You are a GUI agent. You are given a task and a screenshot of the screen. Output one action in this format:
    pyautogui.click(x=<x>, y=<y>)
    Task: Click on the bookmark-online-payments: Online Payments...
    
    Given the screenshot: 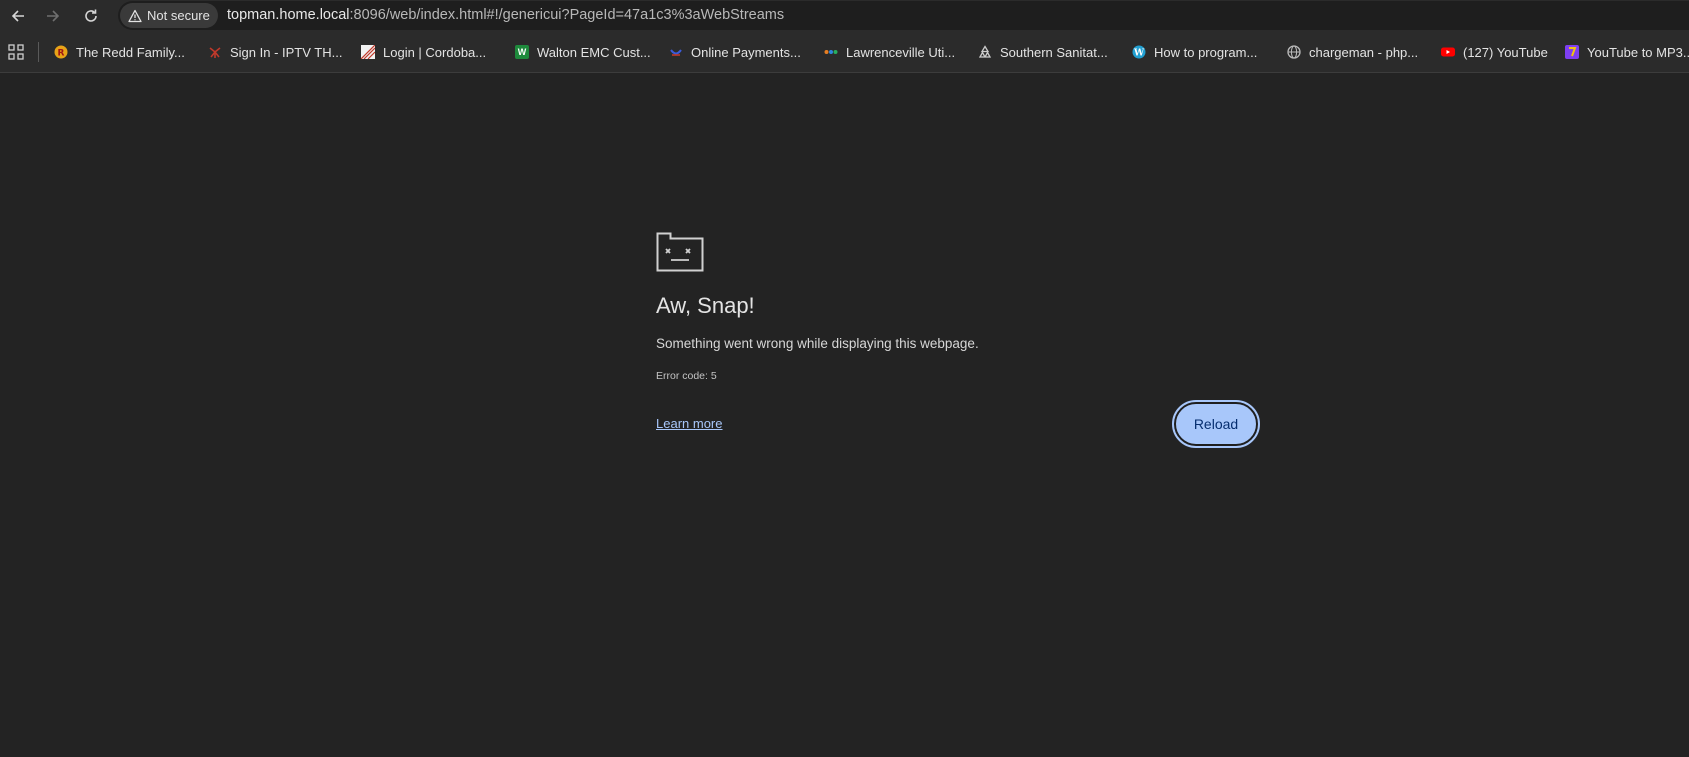 What is the action you would take?
    pyautogui.click(x=735, y=52)
    